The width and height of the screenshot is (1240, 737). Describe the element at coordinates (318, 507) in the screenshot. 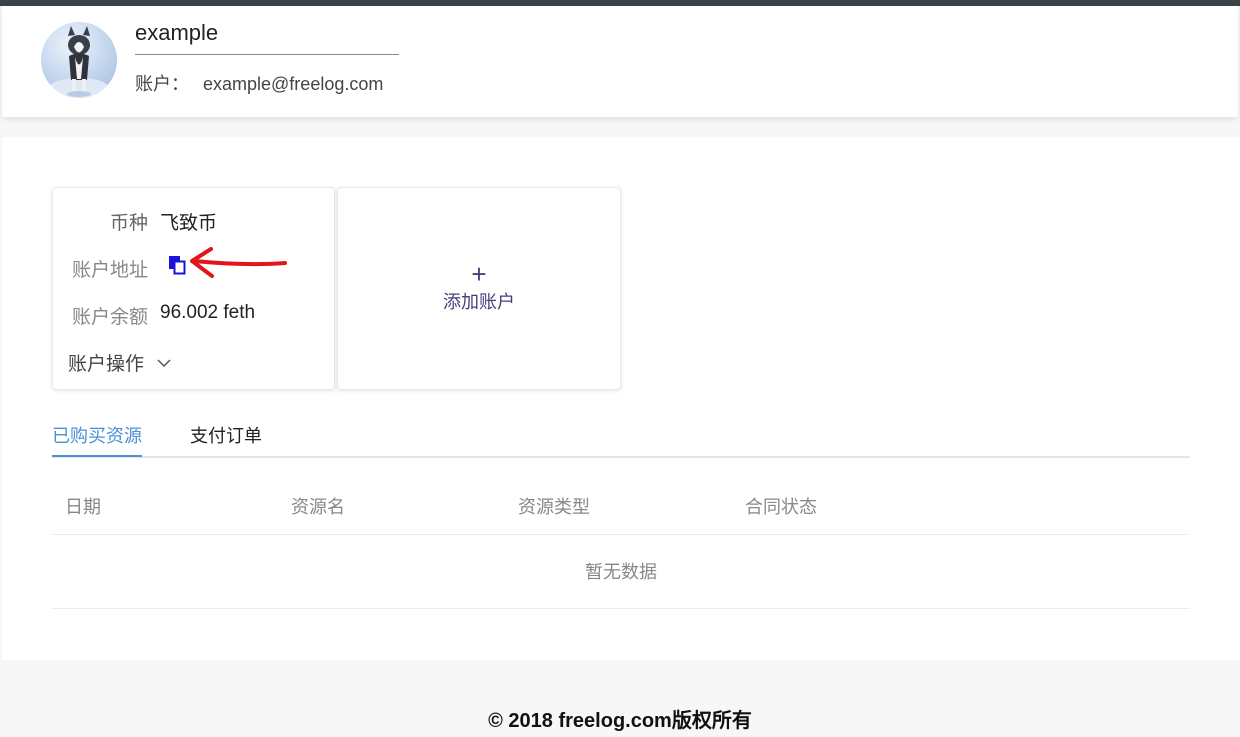

I see `column-header-resource-name: 资源名` at that location.